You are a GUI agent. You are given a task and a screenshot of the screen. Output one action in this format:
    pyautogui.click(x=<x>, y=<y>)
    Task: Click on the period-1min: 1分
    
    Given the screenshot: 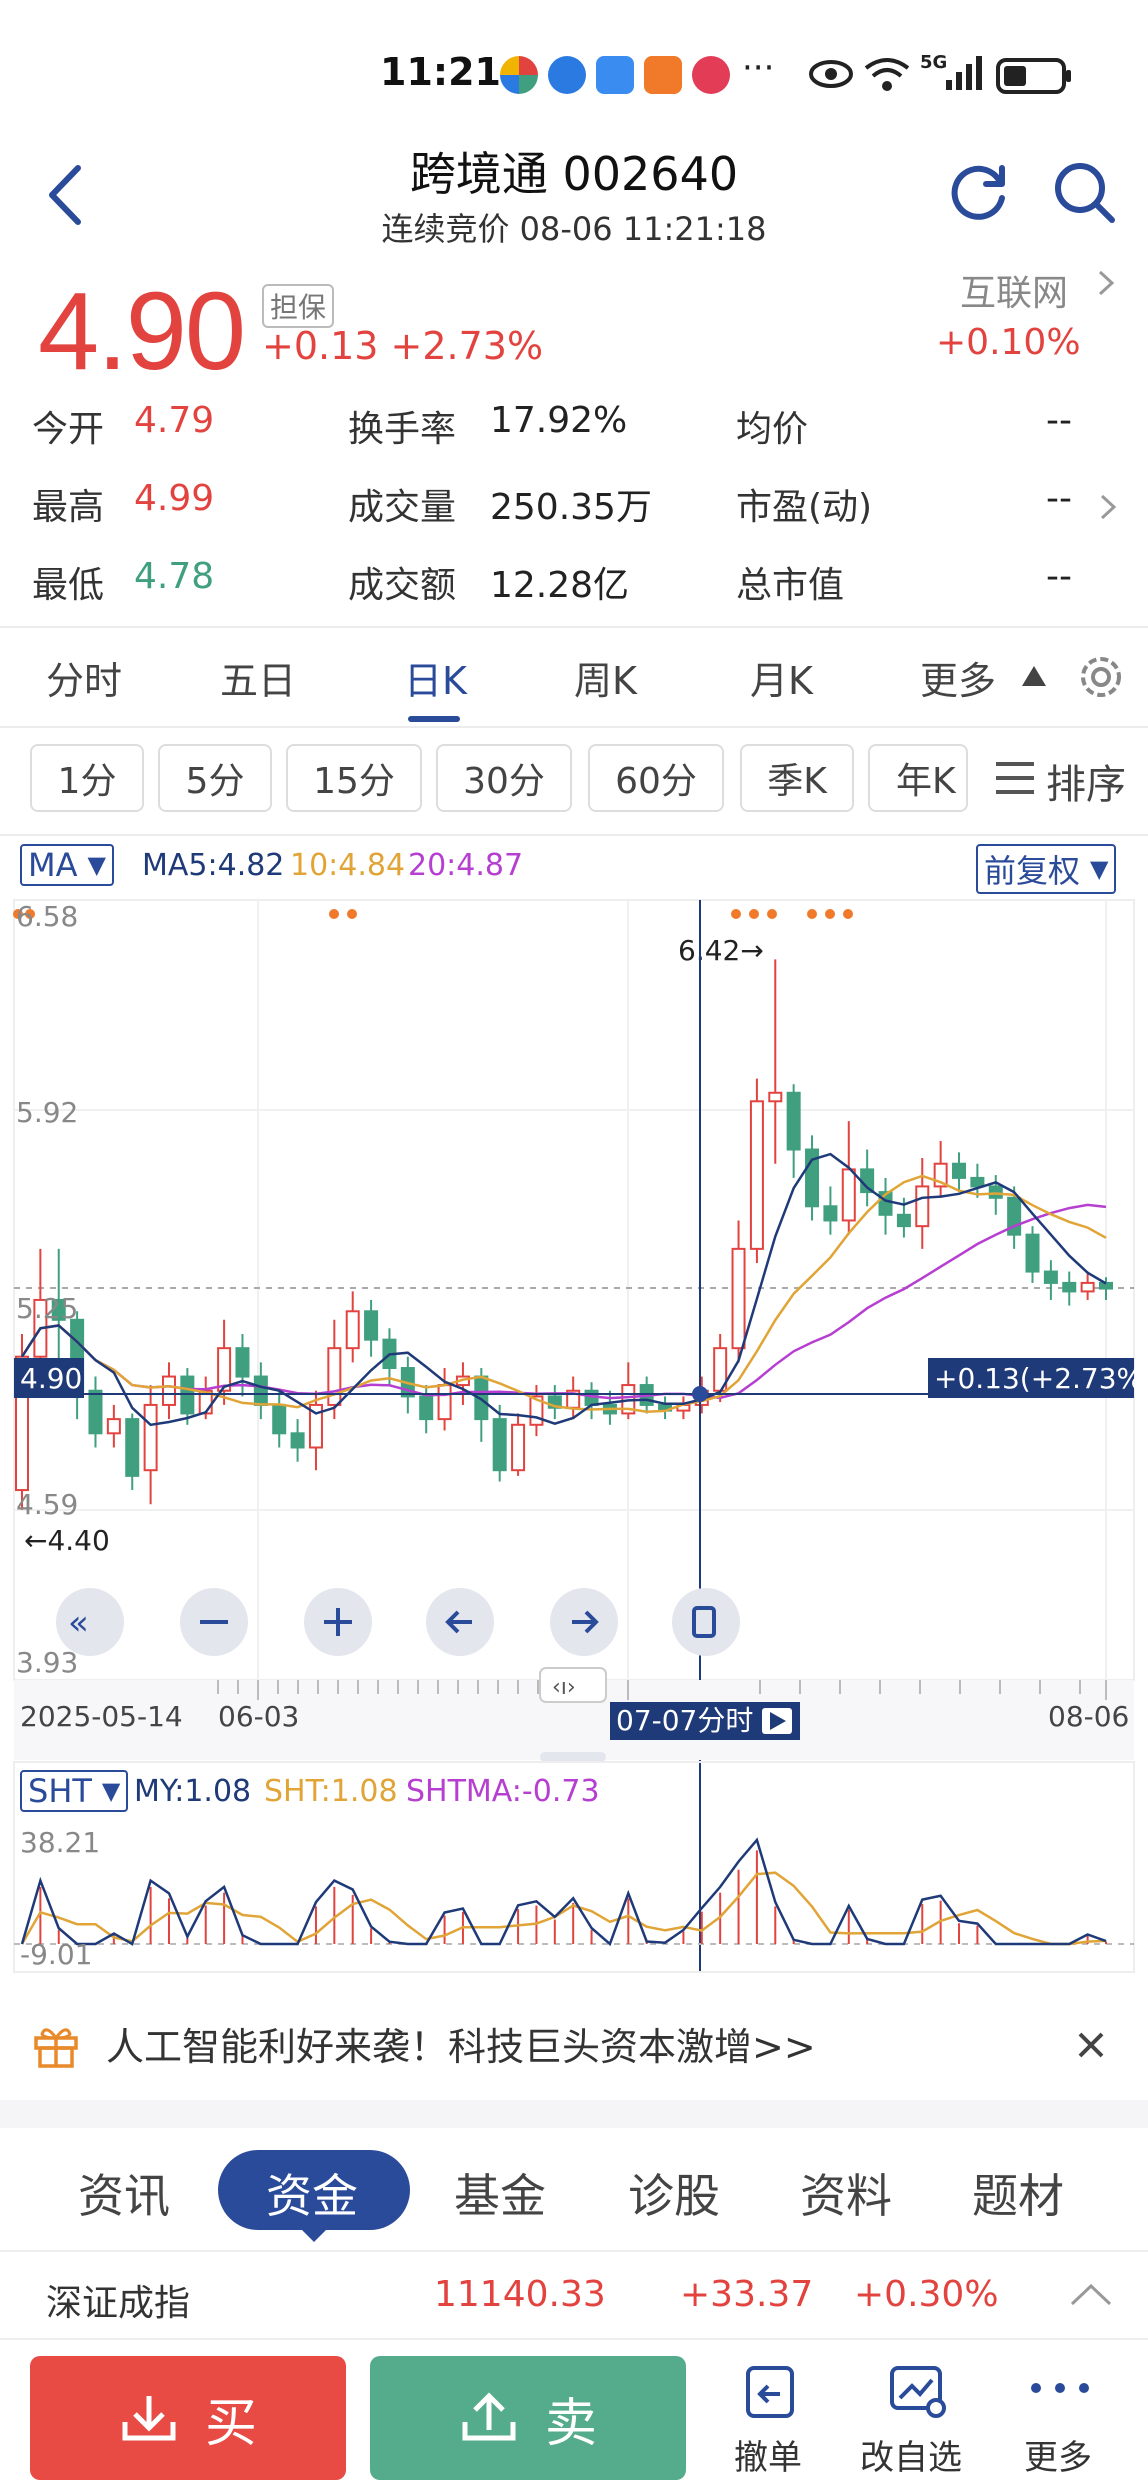 What is the action you would take?
    pyautogui.click(x=87, y=778)
    